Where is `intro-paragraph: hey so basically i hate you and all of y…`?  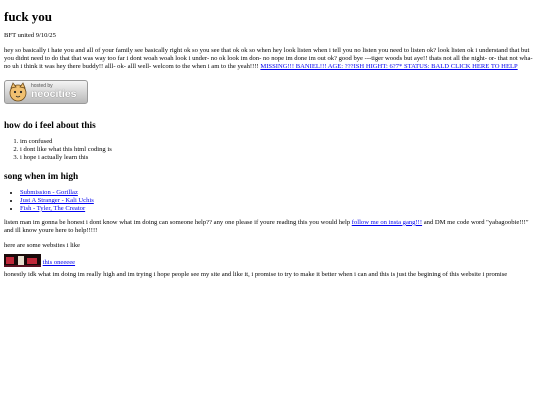
intro-paragraph: hey so basically i hate you and all of y… is located at coordinates (270, 59).